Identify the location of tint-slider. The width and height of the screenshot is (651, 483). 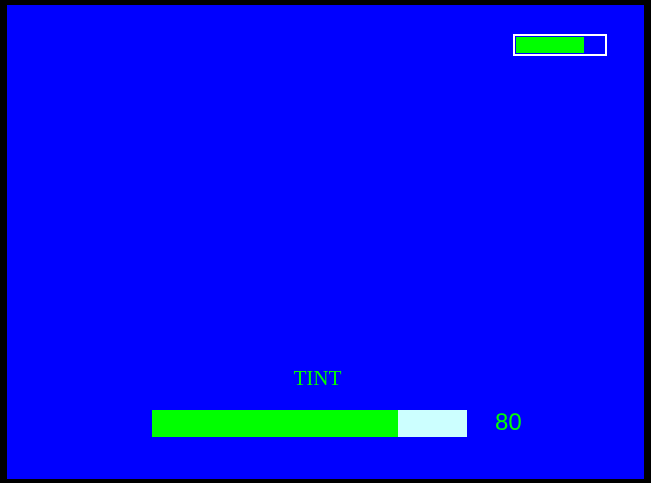
(309, 423).